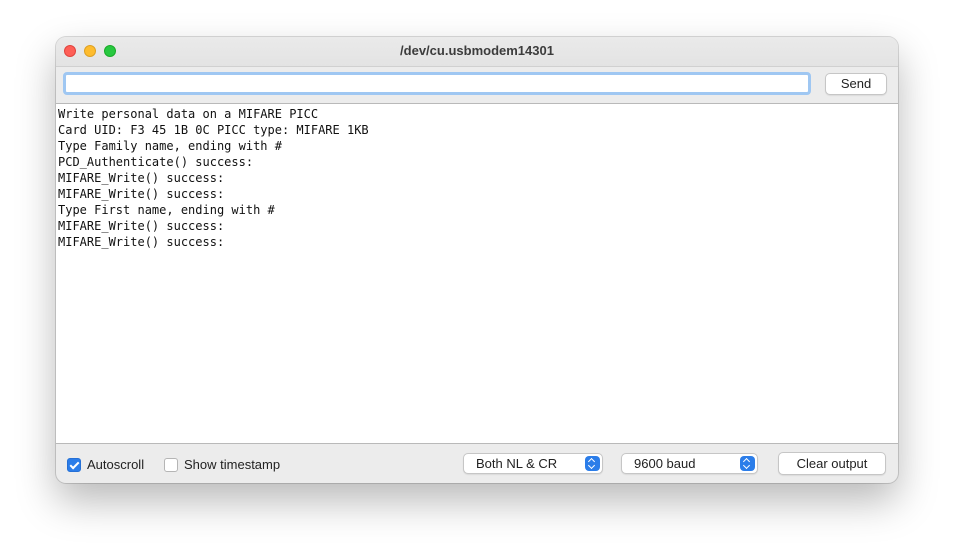 This screenshot has width=954, height=557. I want to click on window-title: /dev/cu.usbmodem14301, so click(477, 50).